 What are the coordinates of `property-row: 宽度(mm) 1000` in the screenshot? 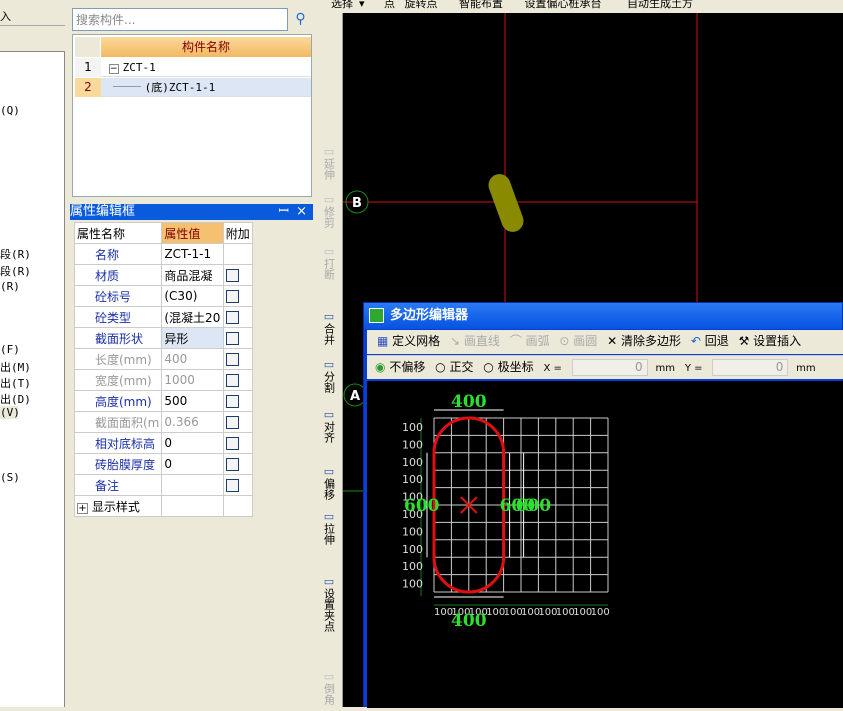 It's located at (163, 380).